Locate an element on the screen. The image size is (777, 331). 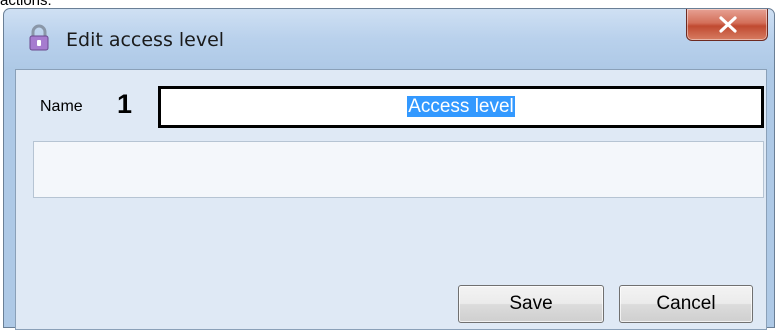
name-label: Name is located at coordinates (61, 106).